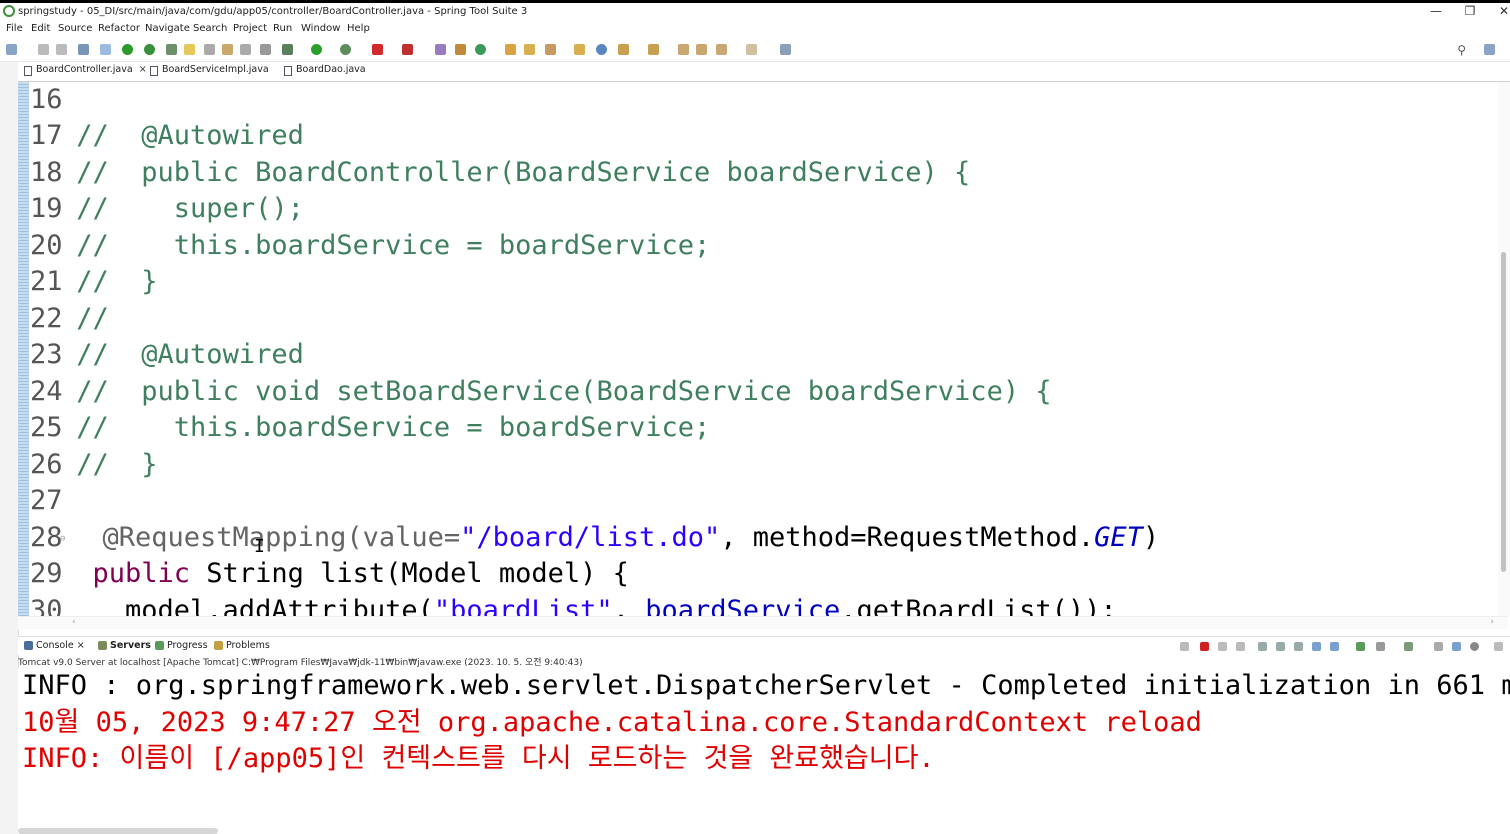 This screenshot has width=1510, height=834. Describe the element at coordinates (54, 645) in the screenshot. I see `tab-console: Console ×` at that location.